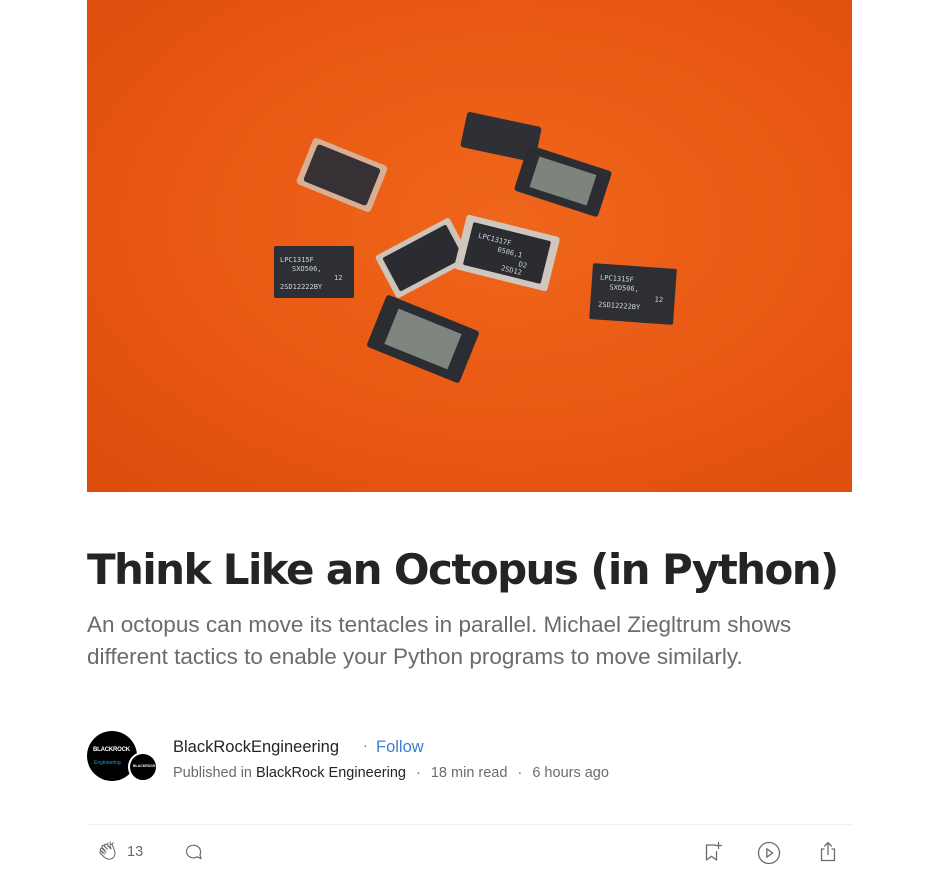 The height and width of the screenshot is (875, 926). What do you see at coordinates (111, 750) in the screenshot?
I see `avatar-logo-text: BLACKROCK` at bounding box center [111, 750].